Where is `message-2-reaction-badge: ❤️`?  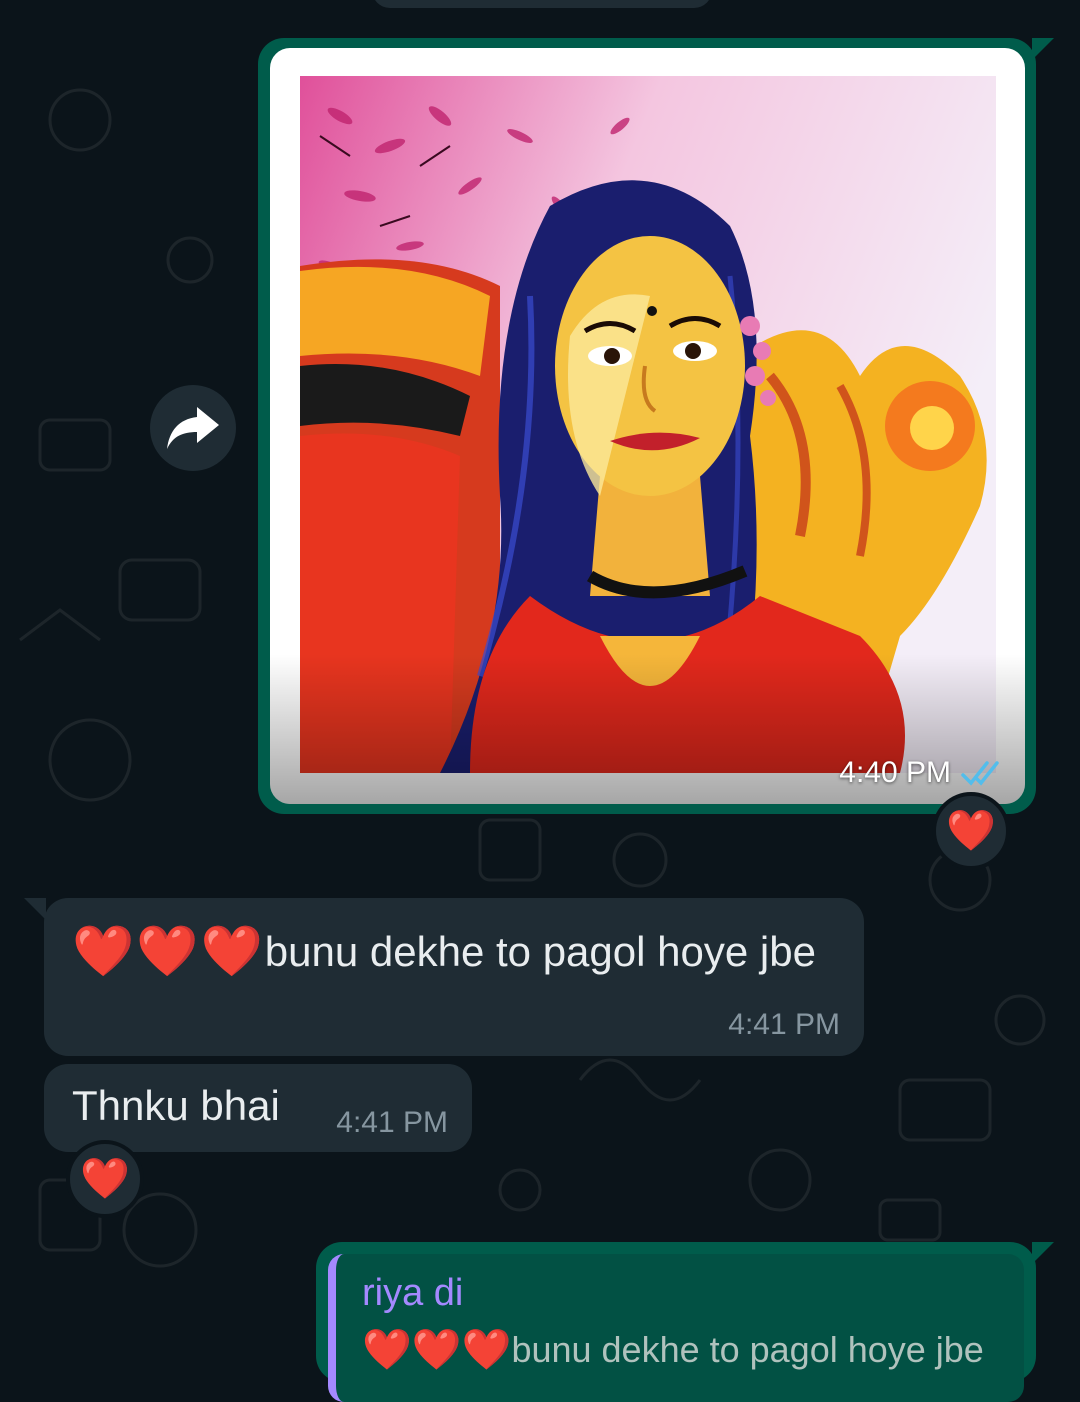 message-2-reaction-badge: ❤️ is located at coordinates (105, 1179).